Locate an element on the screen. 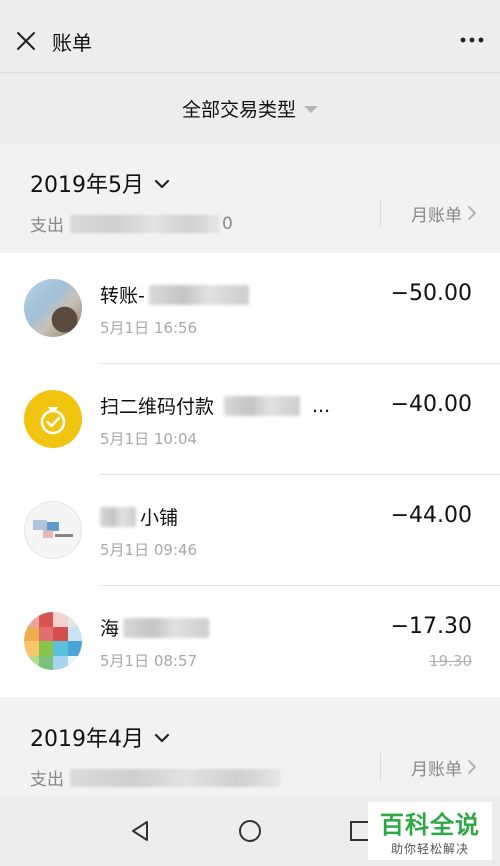 The image size is (500, 866). monthly-bill-link-april: 月账单 is located at coordinates (428, 767).